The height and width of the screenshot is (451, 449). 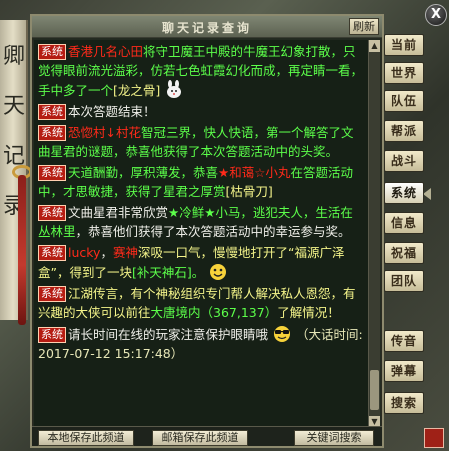 I want to click on message-text: 了解情况！, so click(x=308, y=312).